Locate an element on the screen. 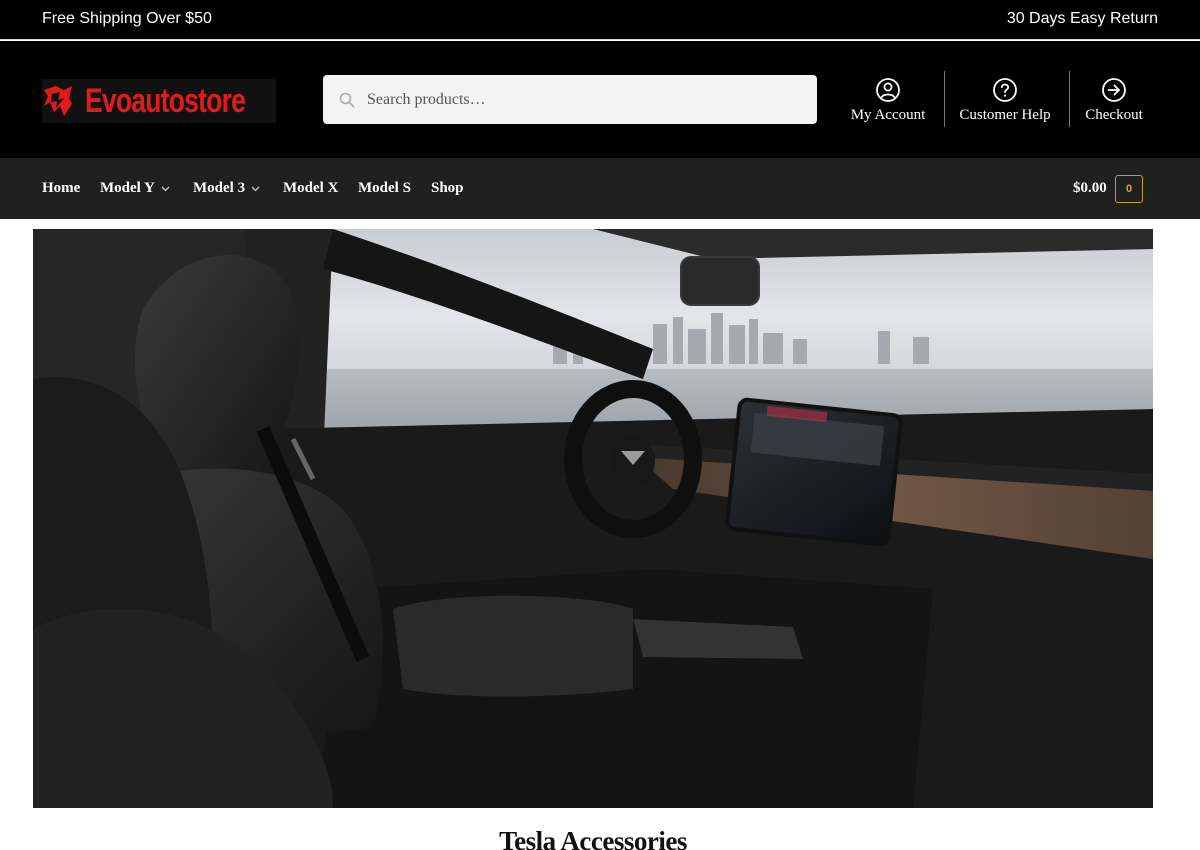 The image size is (1200, 850). nav-item-label: Home is located at coordinates (61, 188).